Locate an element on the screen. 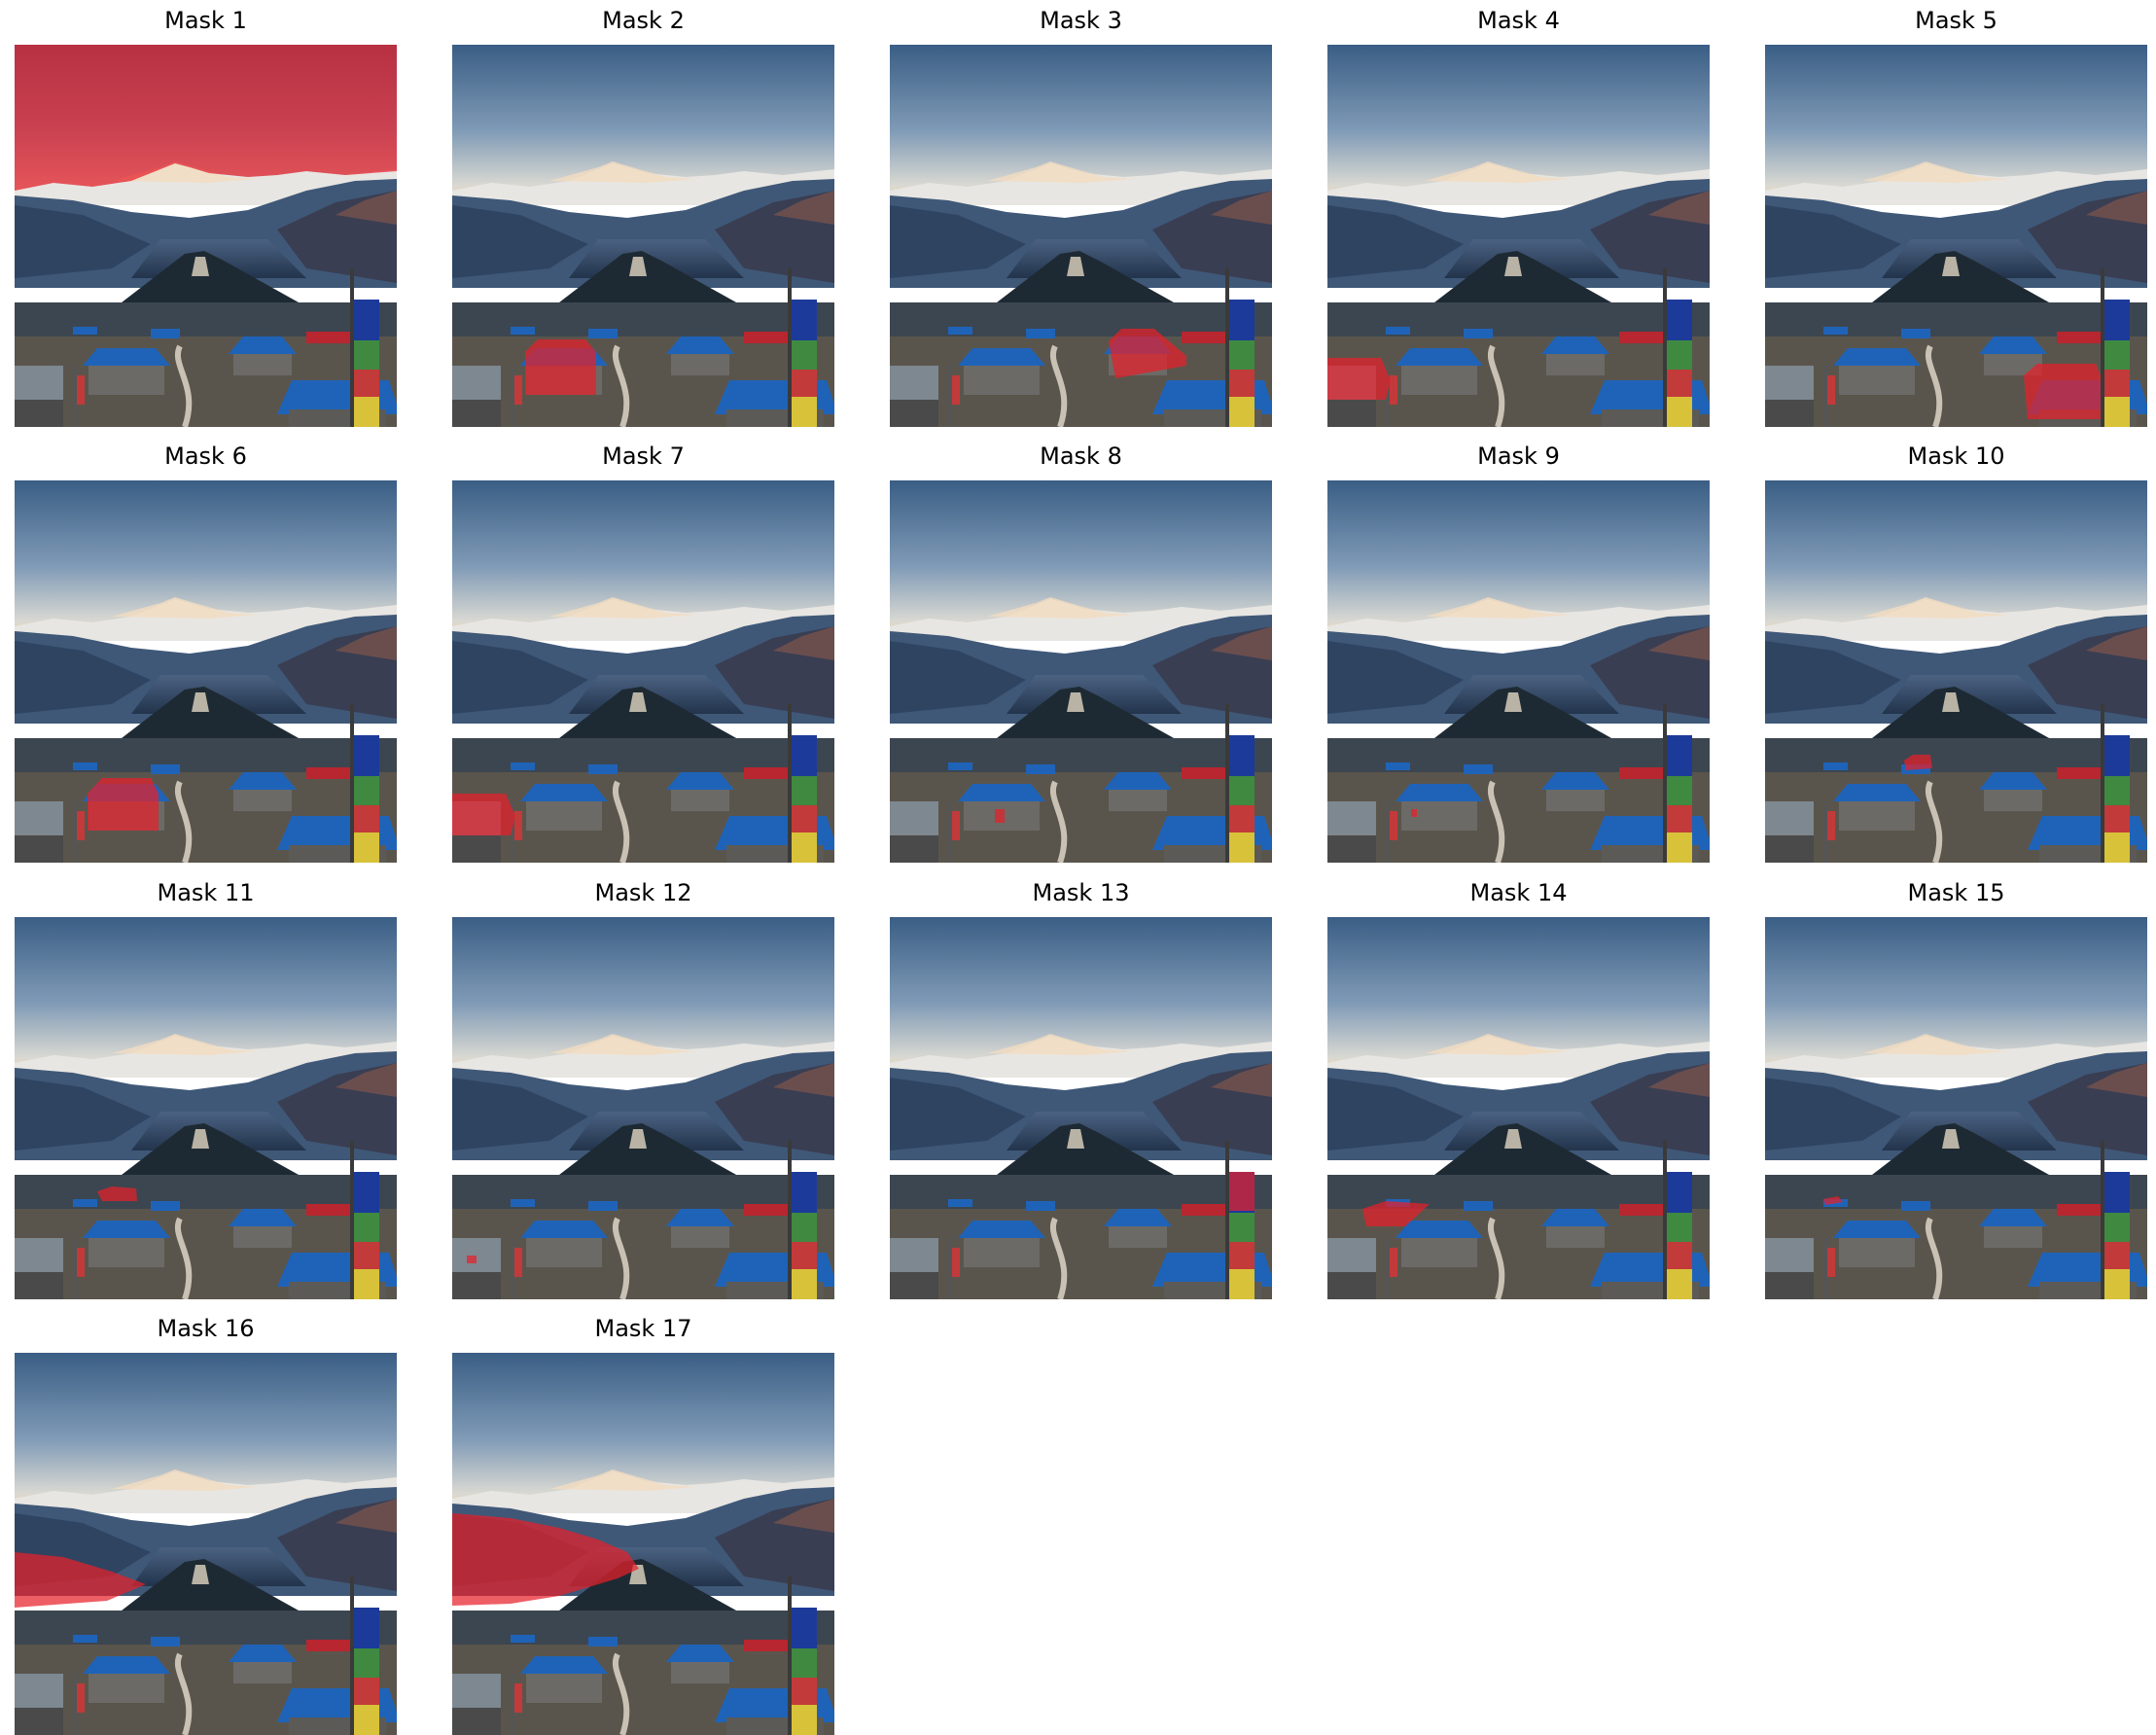 The height and width of the screenshot is (1735, 2156). panel-title: Mask 12 is located at coordinates (643, 893).